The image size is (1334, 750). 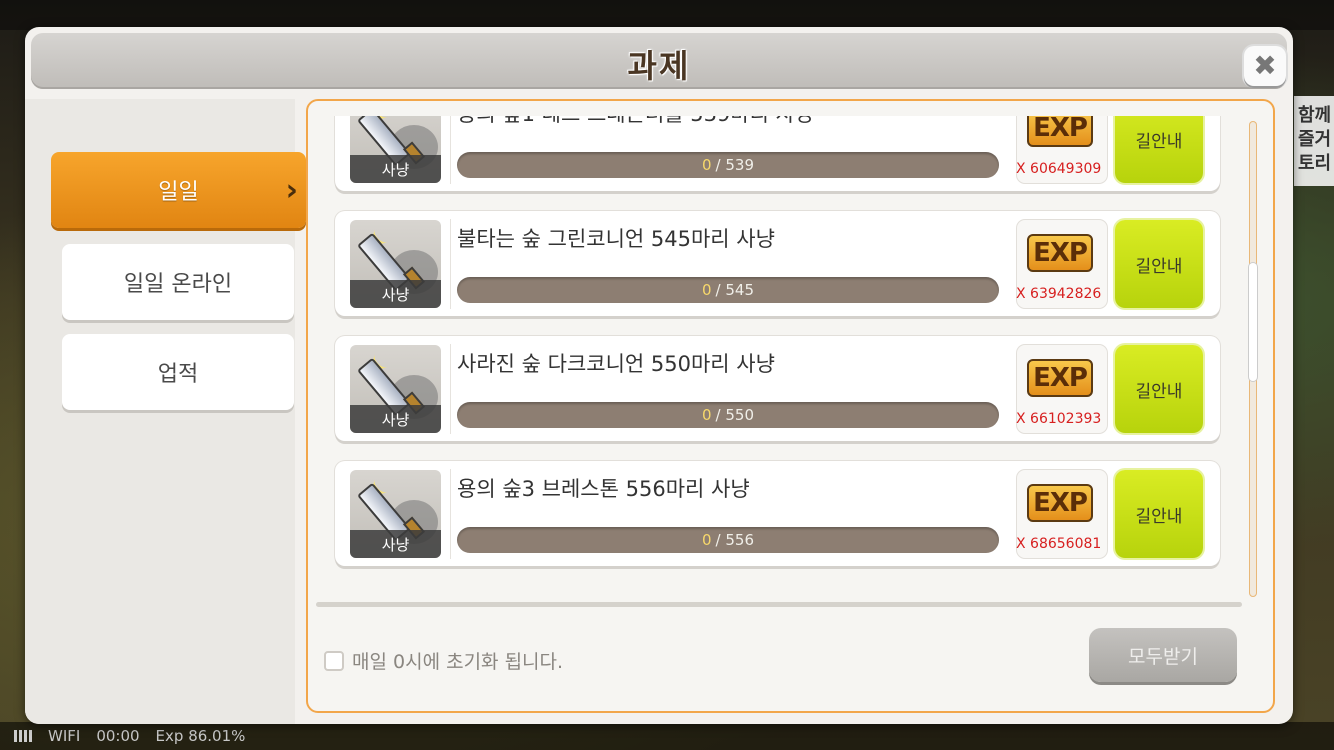 I want to click on quest-title: 불타는 숲 그린코니언 545마리 사냥, so click(x=616, y=239).